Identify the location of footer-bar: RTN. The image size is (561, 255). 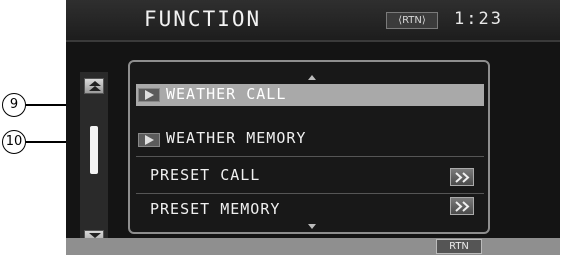
(313, 246).